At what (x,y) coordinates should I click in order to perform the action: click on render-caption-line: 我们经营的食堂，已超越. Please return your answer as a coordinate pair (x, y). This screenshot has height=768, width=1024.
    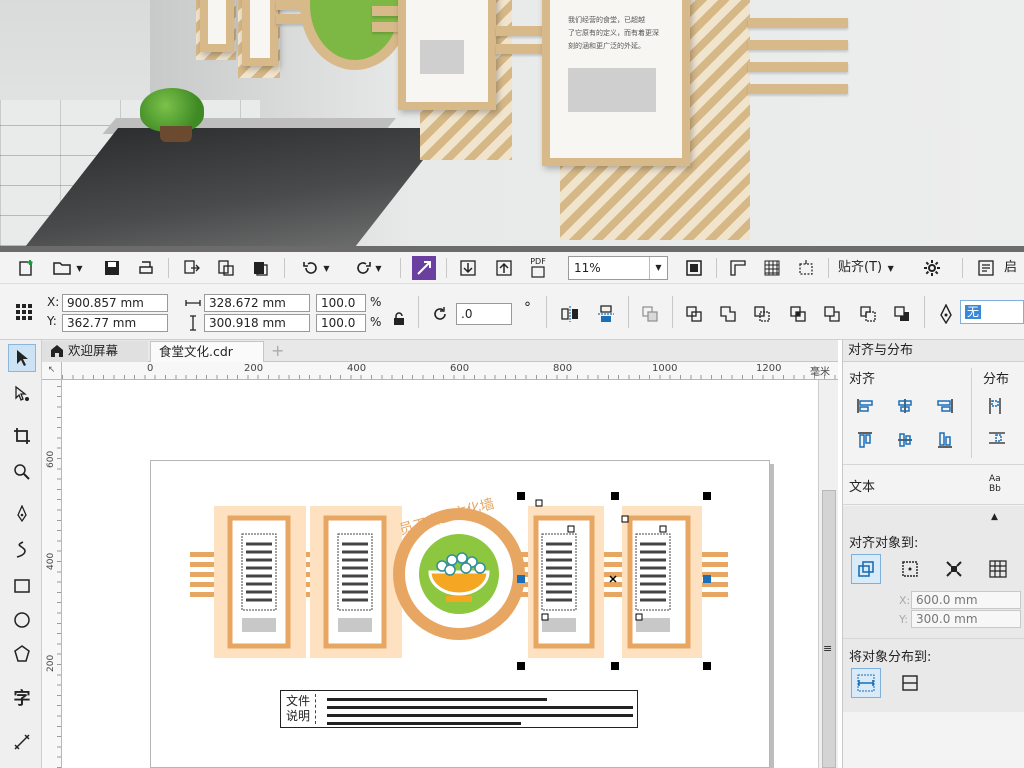
    Looking at the image, I should click on (606, 20).